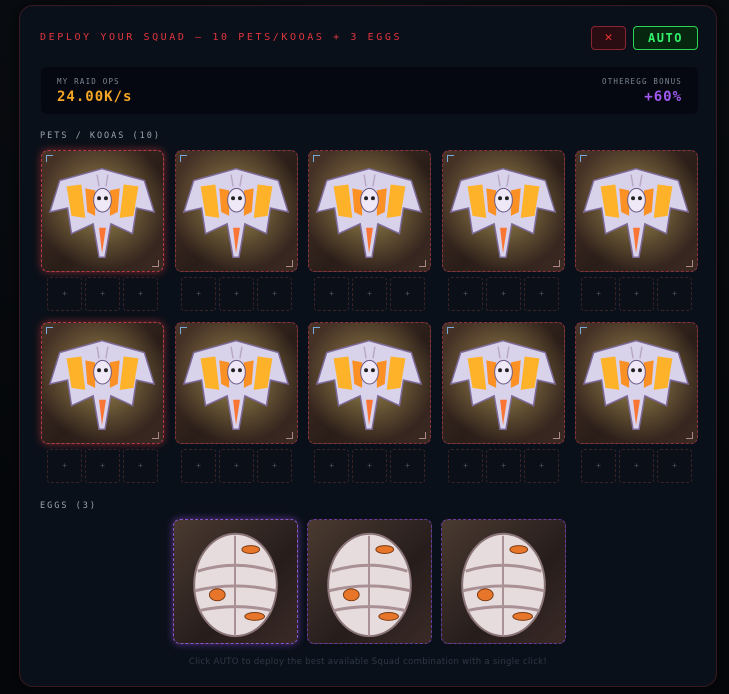 The image size is (729, 694). Describe the element at coordinates (369, 90) in the screenshot. I see `stats-bar: MY RAID OPS 24.00K/s OTHEREGG BONUS +60%` at that location.